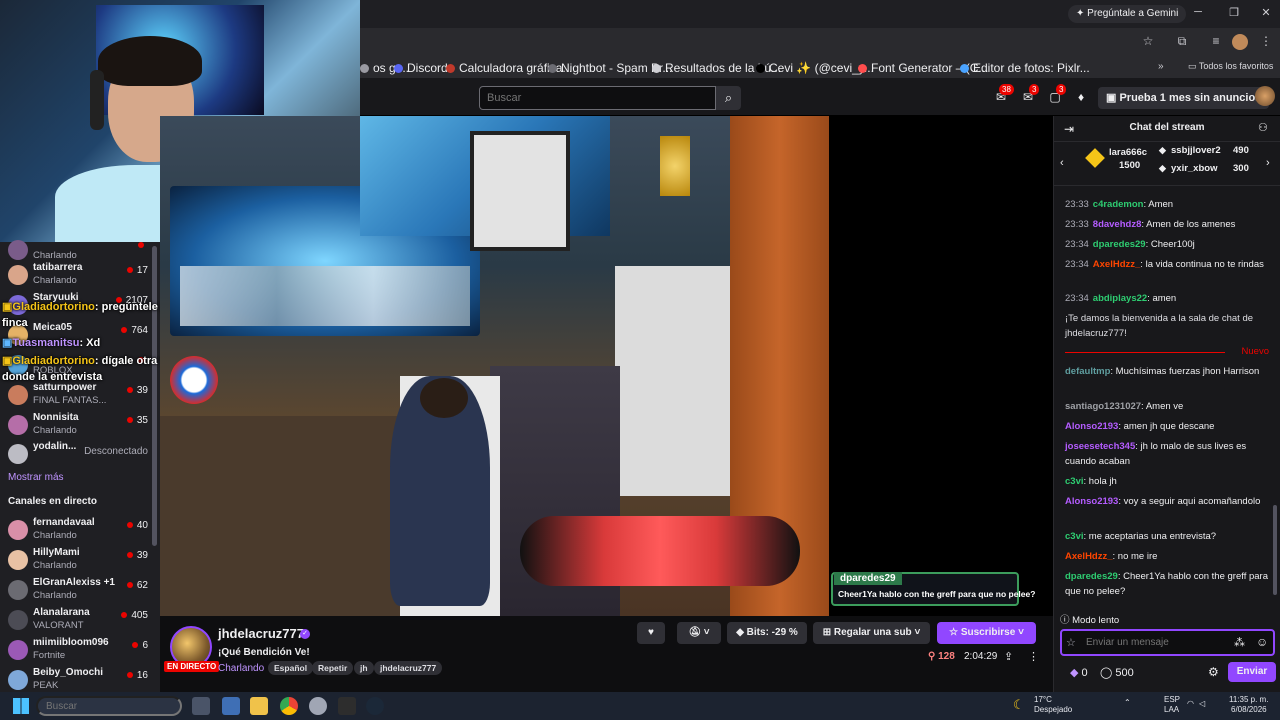 This screenshot has height=720, width=1280. I want to click on weather-temp: 17°C, so click(1043, 699).